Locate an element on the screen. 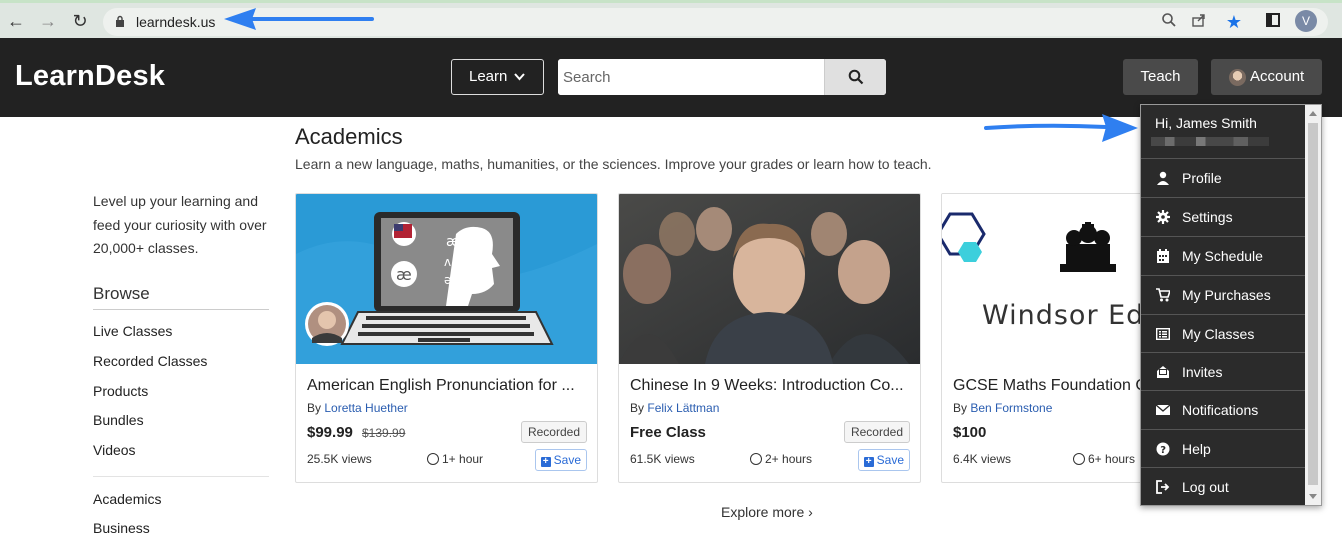  profile-avatar: V is located at coordinates (1306, 21).